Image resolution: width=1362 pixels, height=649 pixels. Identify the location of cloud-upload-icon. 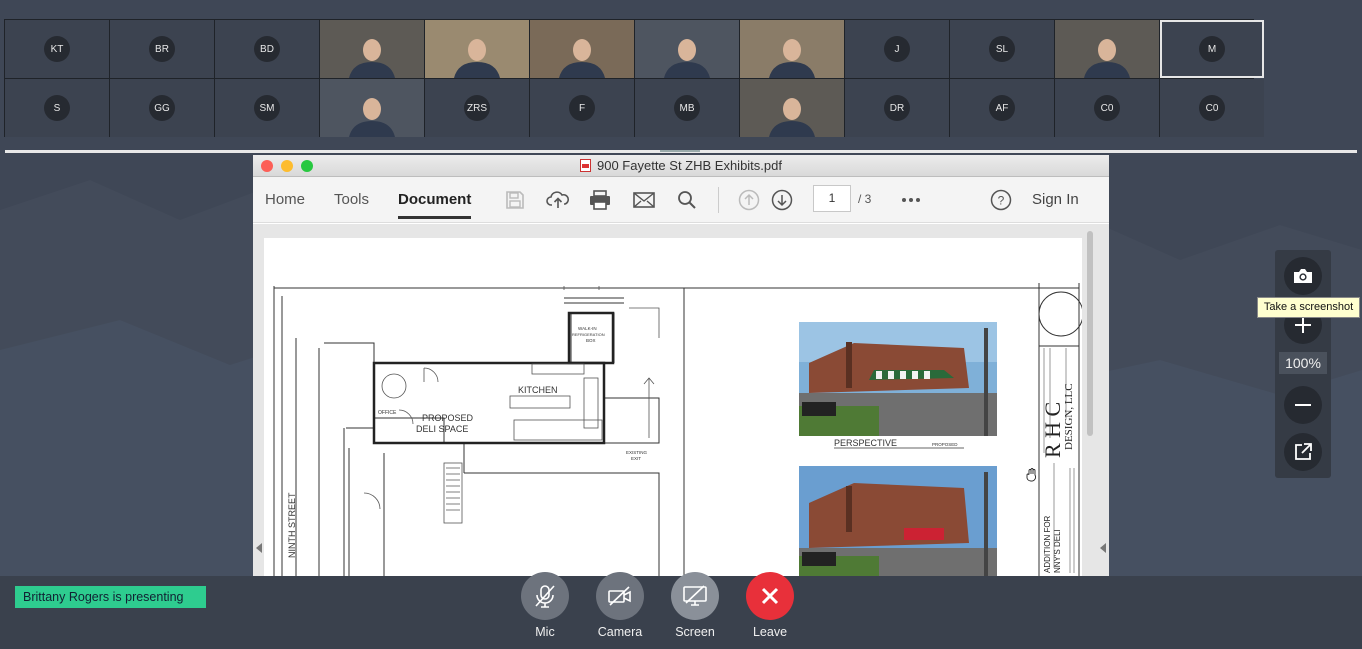
(558, 200).